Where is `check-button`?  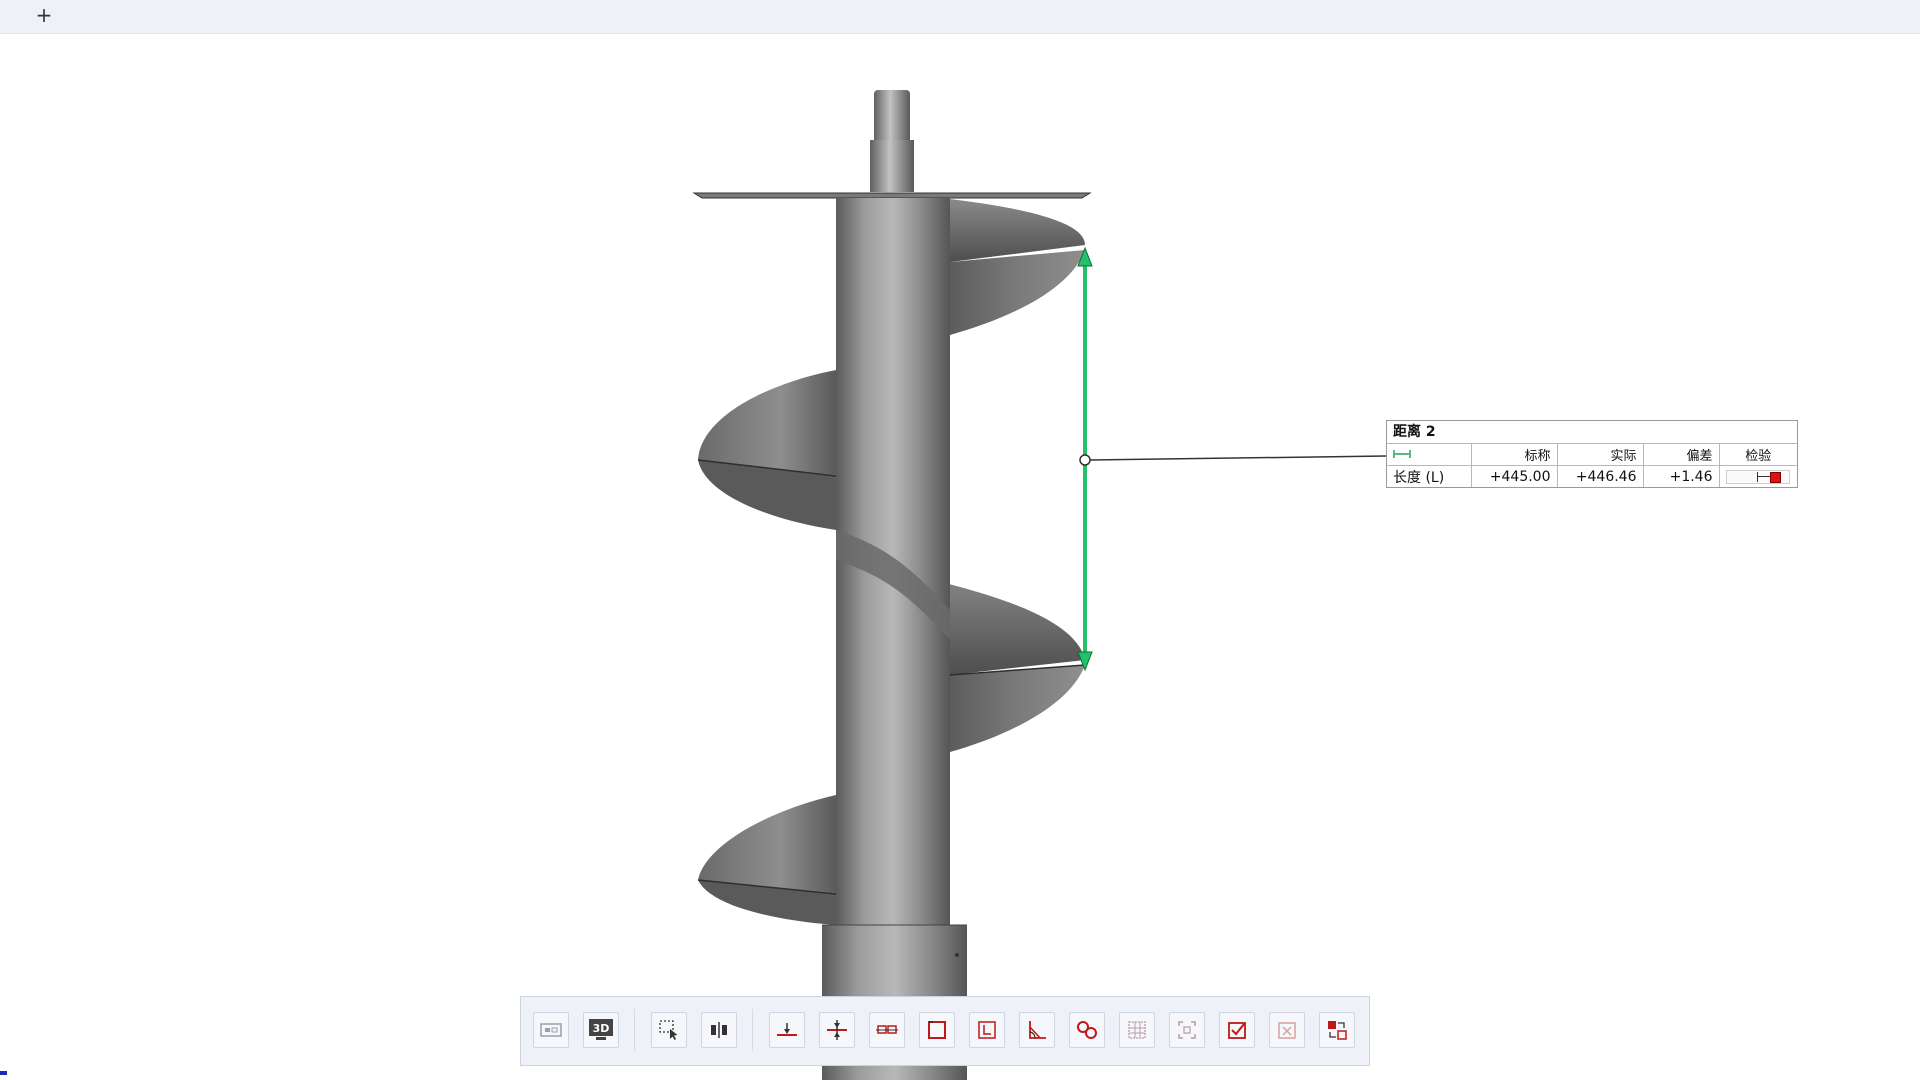 check-button is located at coordinates (1237, 1030).